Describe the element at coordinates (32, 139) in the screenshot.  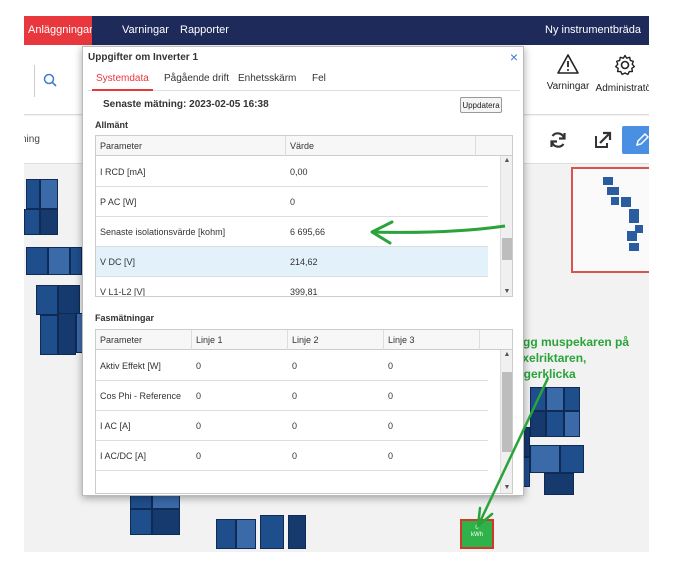
I see `subbar-label: ning` at that location.